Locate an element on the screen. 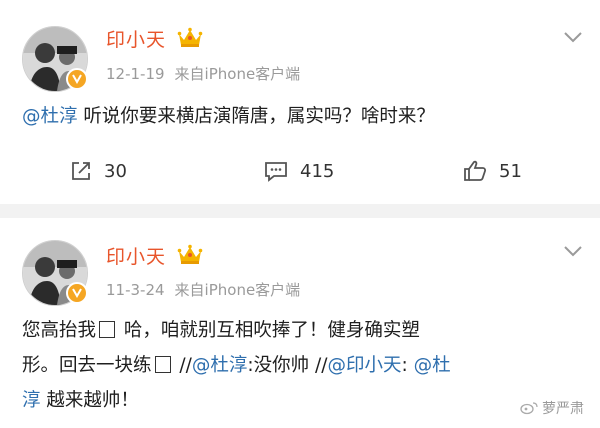  post-text: // is located at coordinates (182, 365).